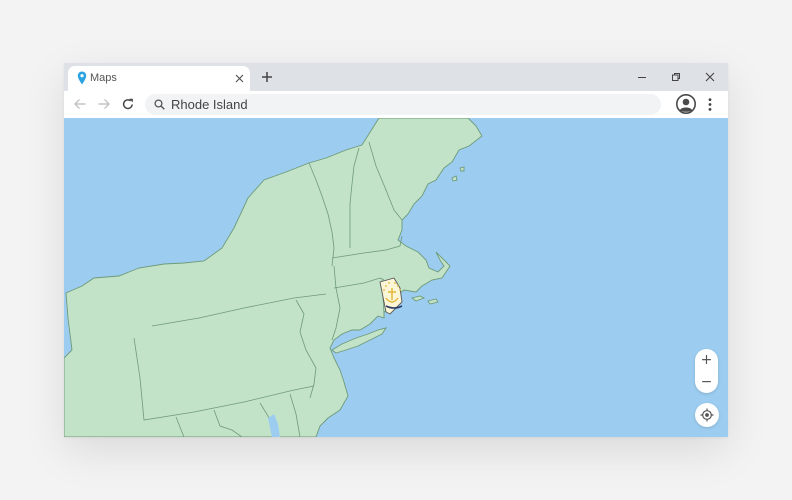 This screenshot has width=792, height=500. What do you see at coordinates (267, 77) in the screenshot?
I see `new-tab-icon` at bounding box center [267, 77].